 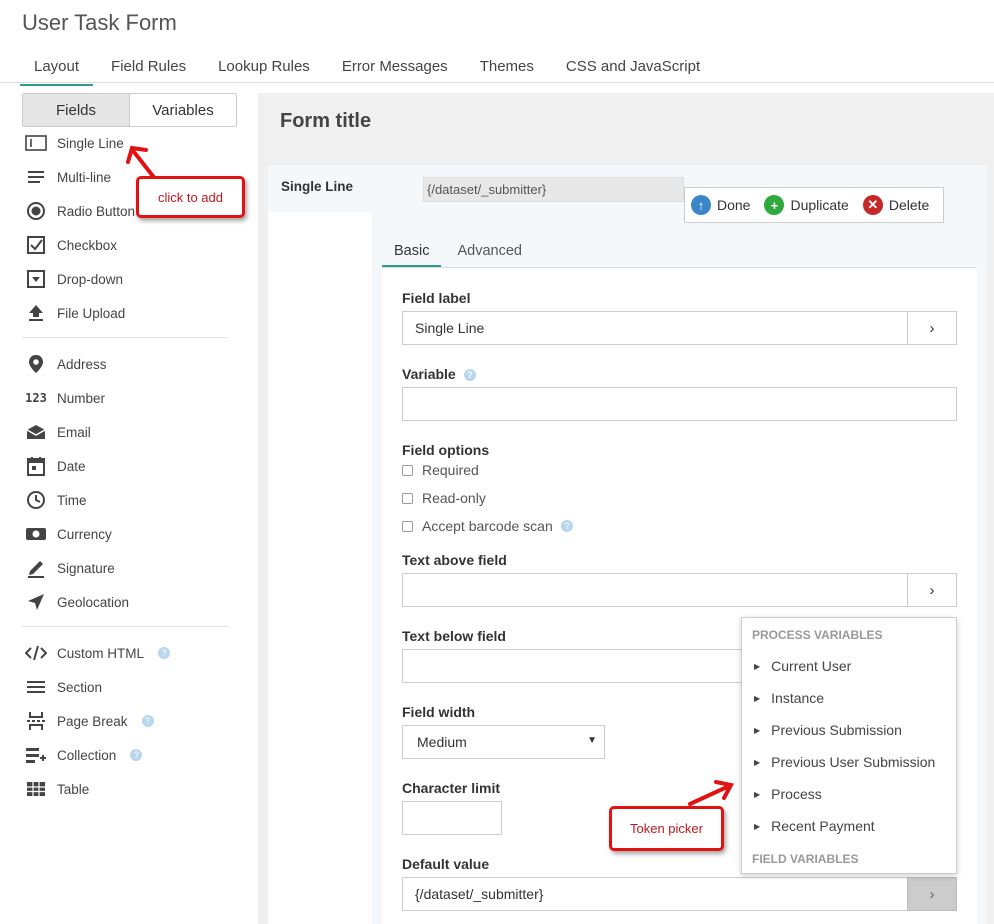 What do you see at coordinates (711, 793) in the screenshot?
I see `arrow-to-token-picker` at bounding box center [711, 793].